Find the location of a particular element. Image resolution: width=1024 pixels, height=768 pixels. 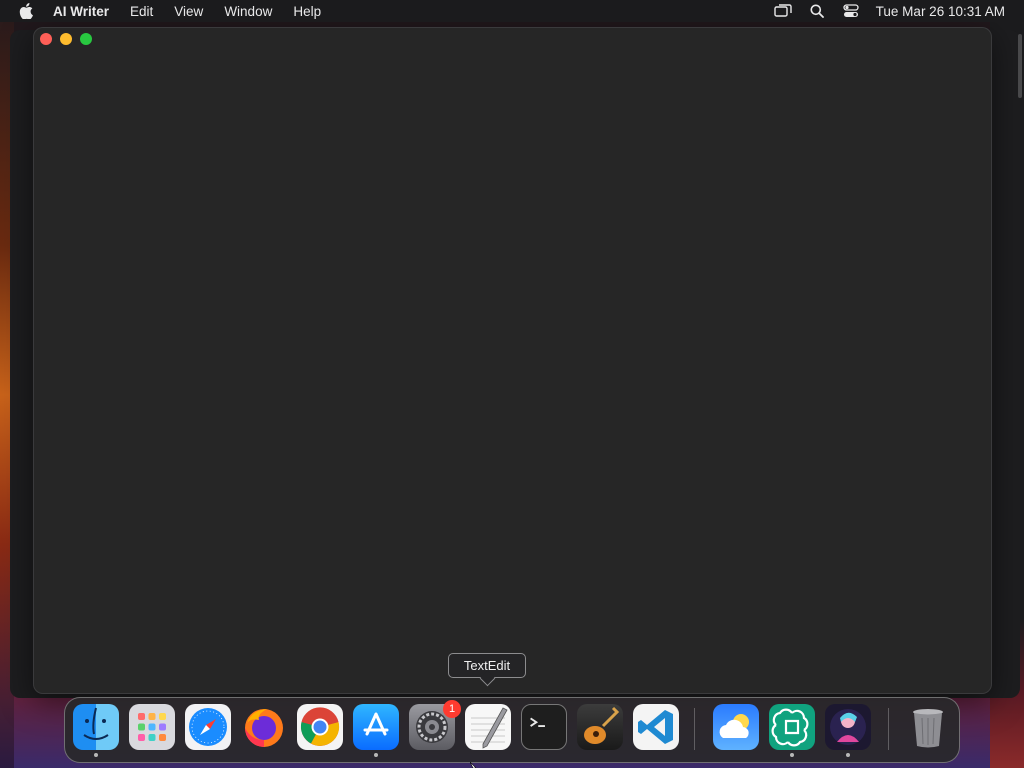

safari-icon is located at coordinates (208, 727).